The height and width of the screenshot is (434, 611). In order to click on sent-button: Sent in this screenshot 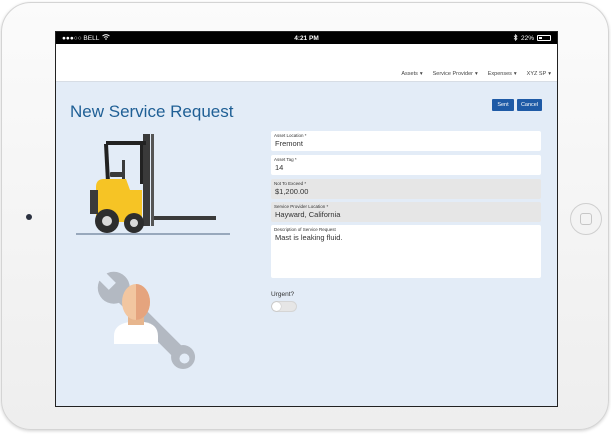, I will do `click(503, 105)`.